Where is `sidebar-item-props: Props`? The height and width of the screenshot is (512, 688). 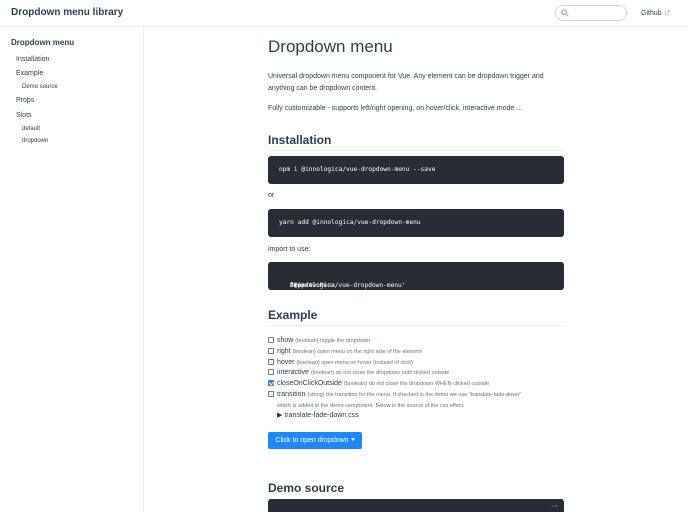
sidebar-item-props: Props is located at coordinates (25, 100).